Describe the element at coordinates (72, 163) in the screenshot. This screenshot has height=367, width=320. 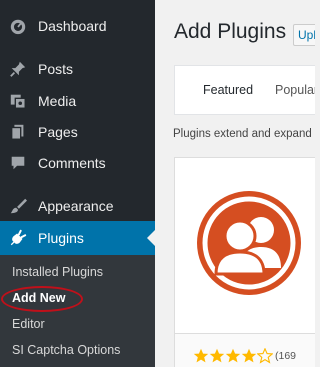
I see `sidebar-item-label: Comments` at that location.